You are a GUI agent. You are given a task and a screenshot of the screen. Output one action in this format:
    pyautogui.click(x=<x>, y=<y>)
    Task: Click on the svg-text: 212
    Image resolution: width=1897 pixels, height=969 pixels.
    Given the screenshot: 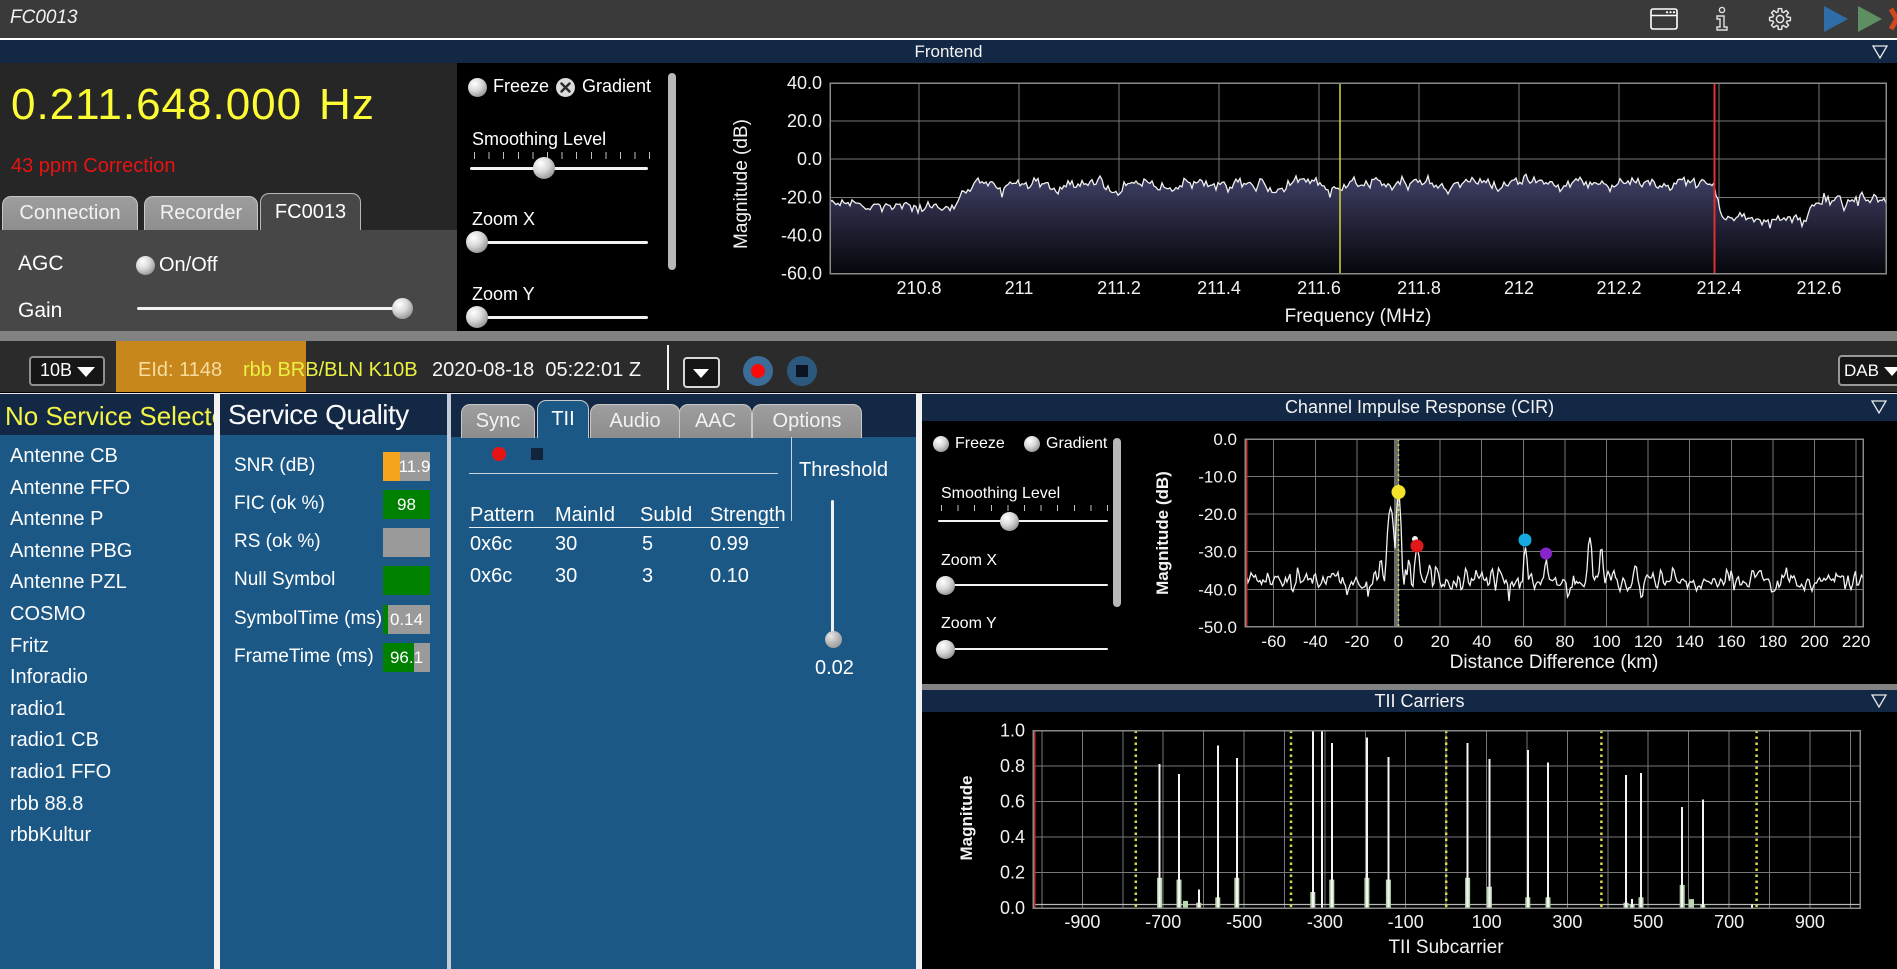 What is the action you would take?
    pyautogui.click(x=1519, y=288)
    